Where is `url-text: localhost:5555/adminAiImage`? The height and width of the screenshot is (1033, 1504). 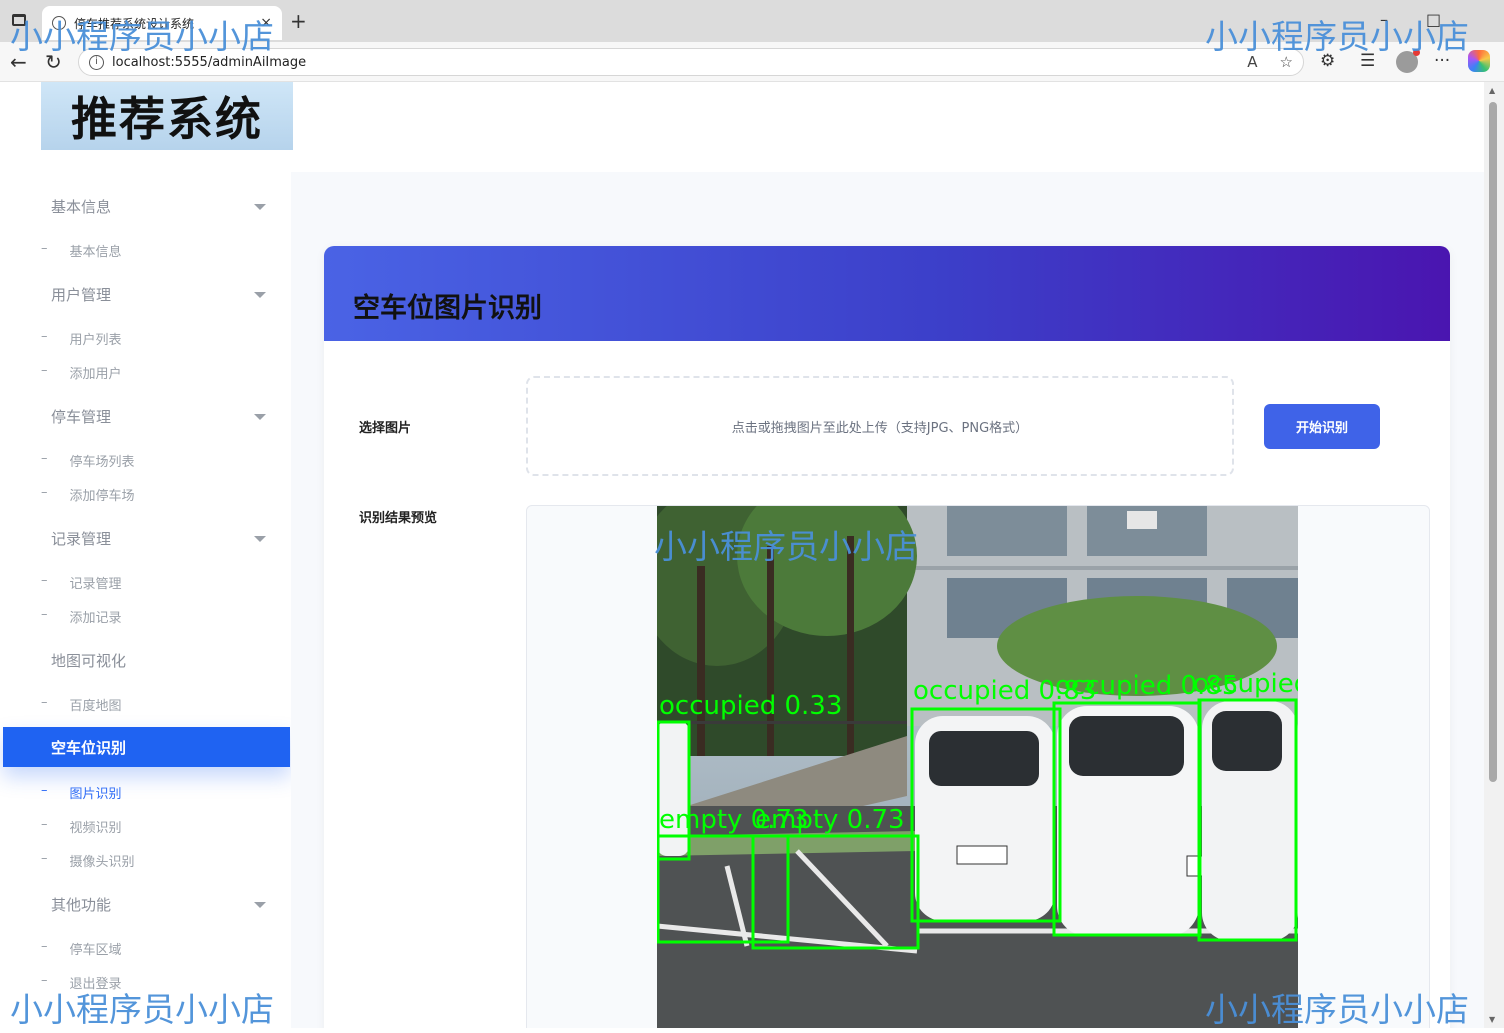
url-text: localhost:5555/adminAiImage is located at coordinates (209, 62).